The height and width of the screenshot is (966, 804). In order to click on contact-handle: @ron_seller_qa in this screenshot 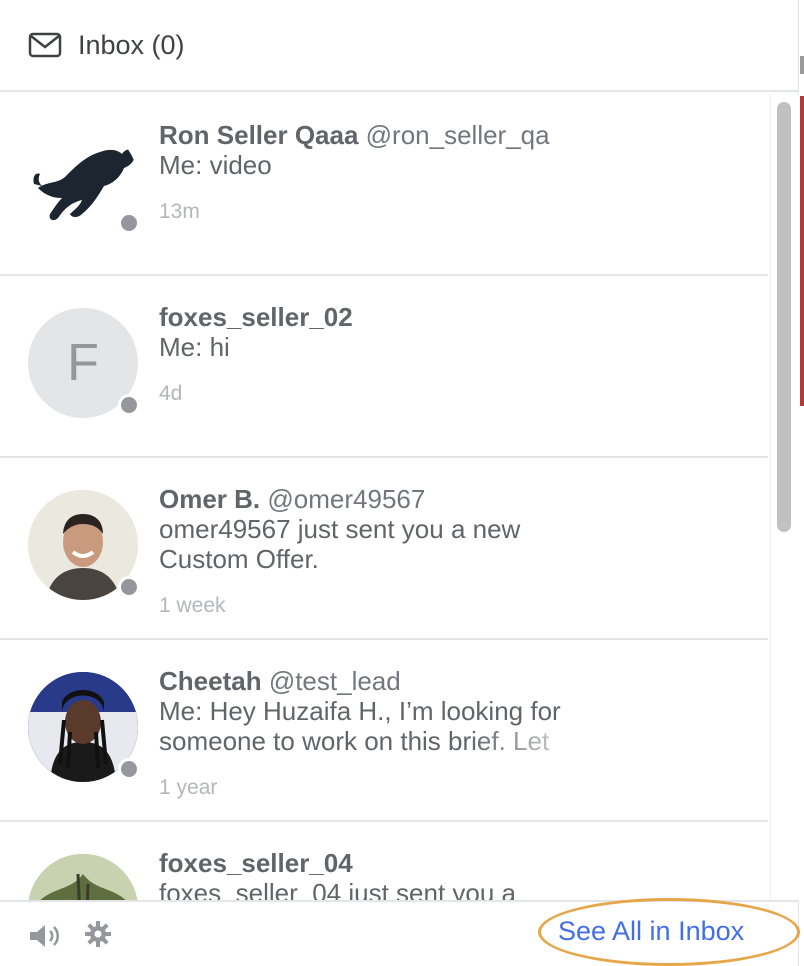, I will do `click(457, 135)`.